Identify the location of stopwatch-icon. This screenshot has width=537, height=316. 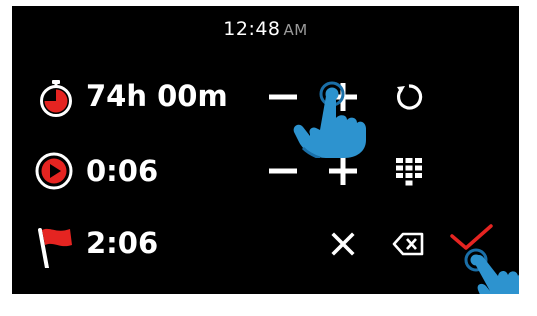
(56, 98).